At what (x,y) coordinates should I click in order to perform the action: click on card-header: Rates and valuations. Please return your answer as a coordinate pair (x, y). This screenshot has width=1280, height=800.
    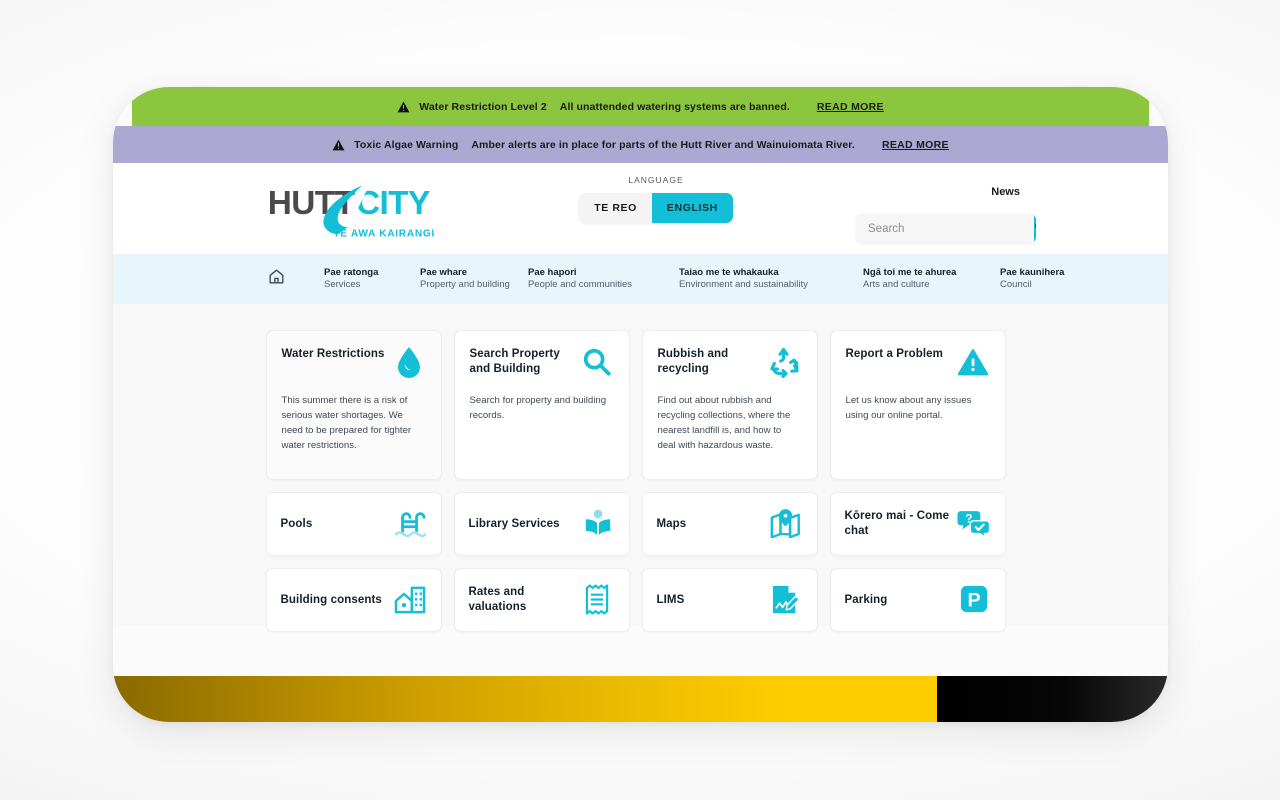
    Looking at the image, I should click on (541, 599).